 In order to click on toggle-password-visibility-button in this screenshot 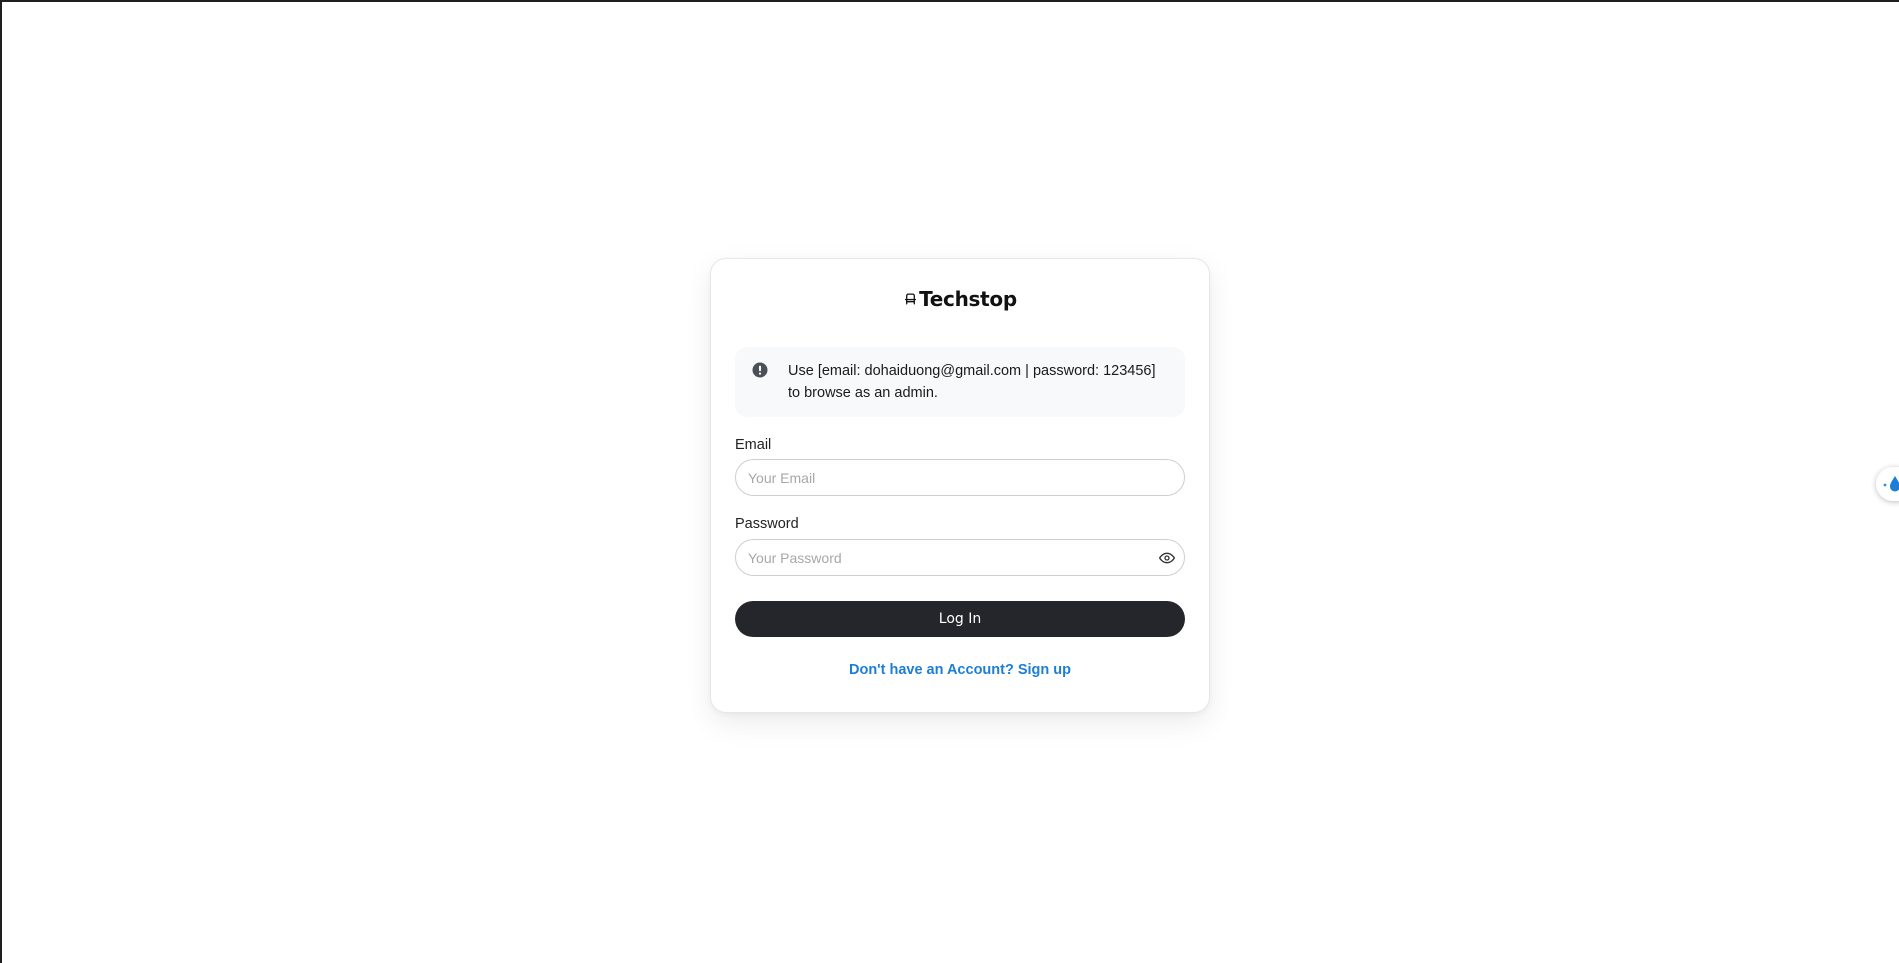, I will do `click(1167, 558)`.